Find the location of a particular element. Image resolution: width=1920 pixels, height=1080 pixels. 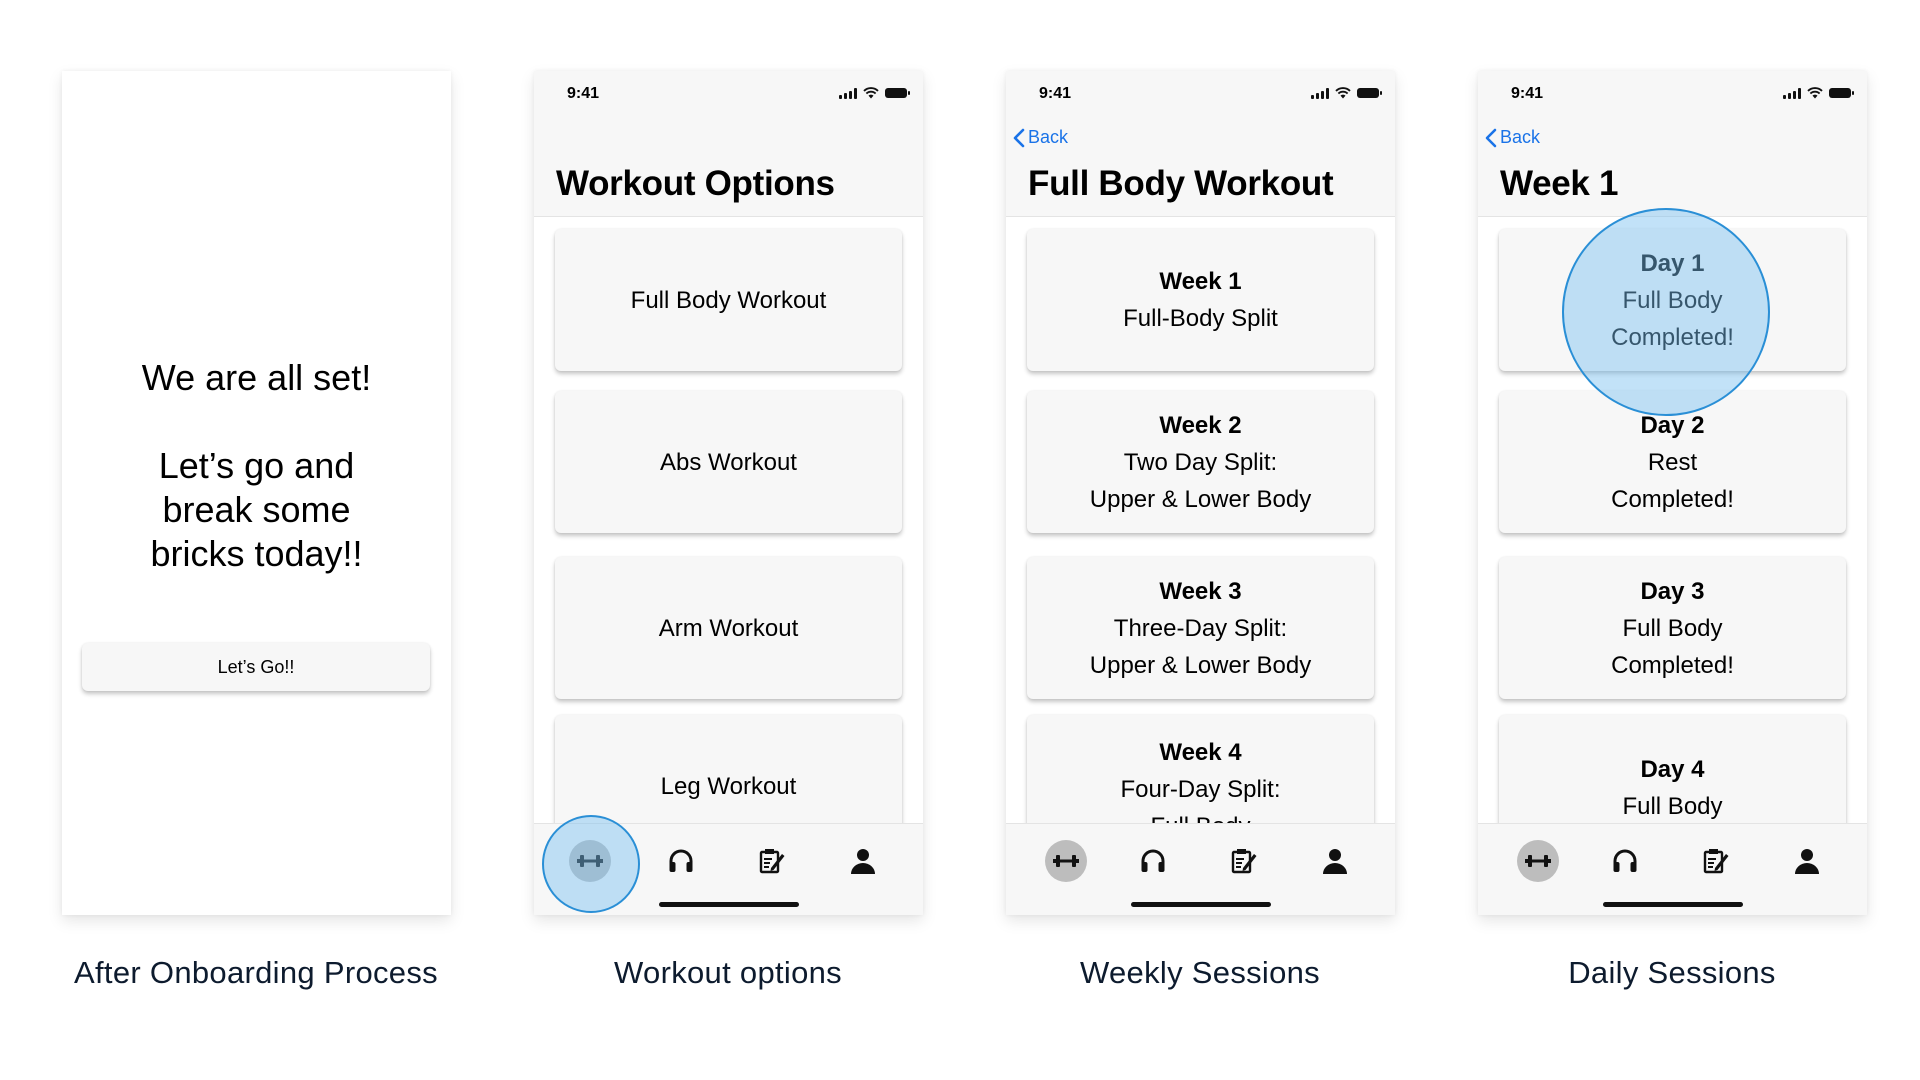

week-name: Week 2 is located at coordinates (1200, 425).